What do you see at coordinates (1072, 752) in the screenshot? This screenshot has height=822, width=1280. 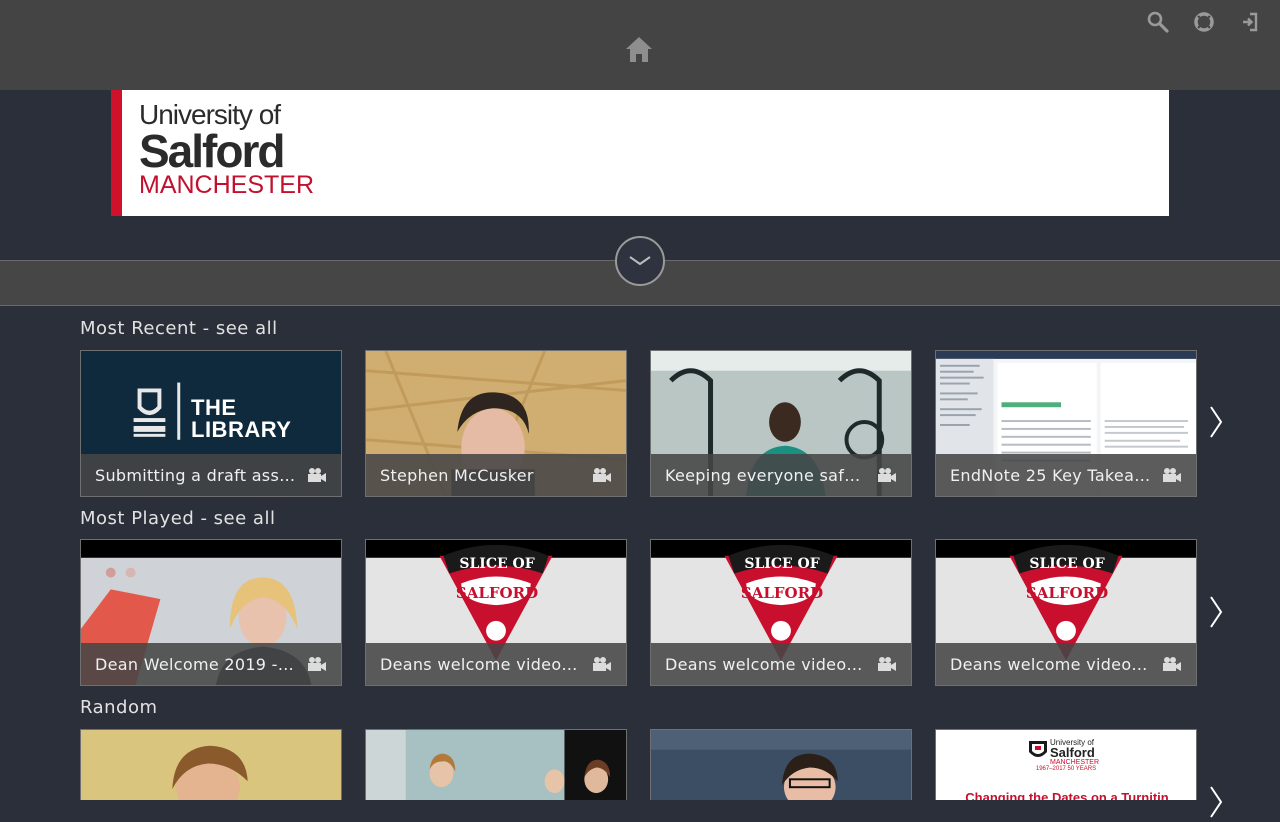 I see `thumbnail-logo-line2: Salford` at bounding box center [1072, 752].